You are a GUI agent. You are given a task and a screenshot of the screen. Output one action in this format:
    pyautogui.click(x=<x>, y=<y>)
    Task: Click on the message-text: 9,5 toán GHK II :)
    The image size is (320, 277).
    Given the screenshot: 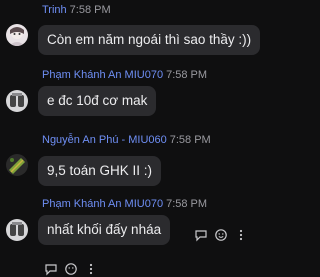 What is the action you would take?
    pyautogui.click(x=100, y=170)
    